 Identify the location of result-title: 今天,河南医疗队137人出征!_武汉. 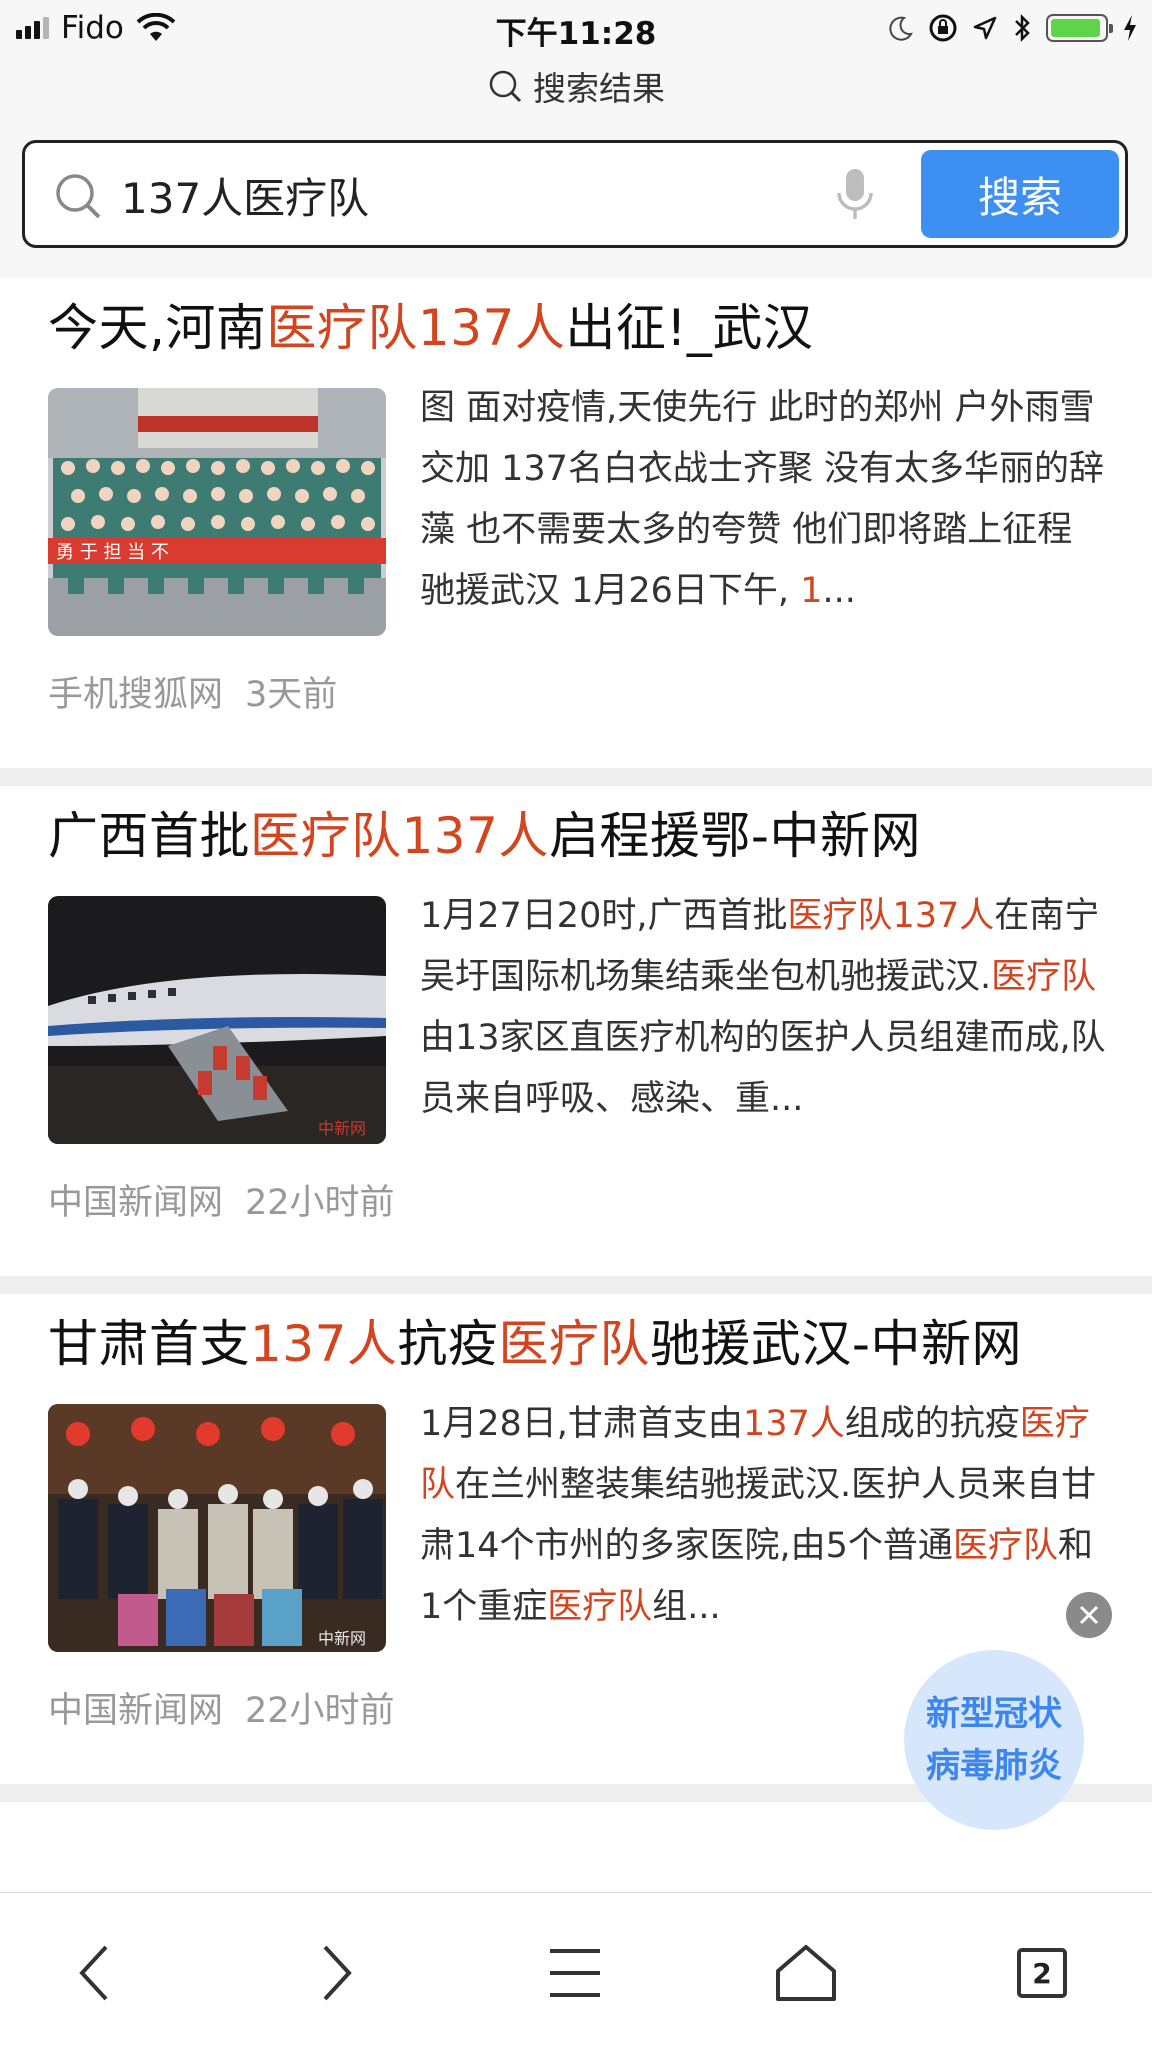
(430, 324).